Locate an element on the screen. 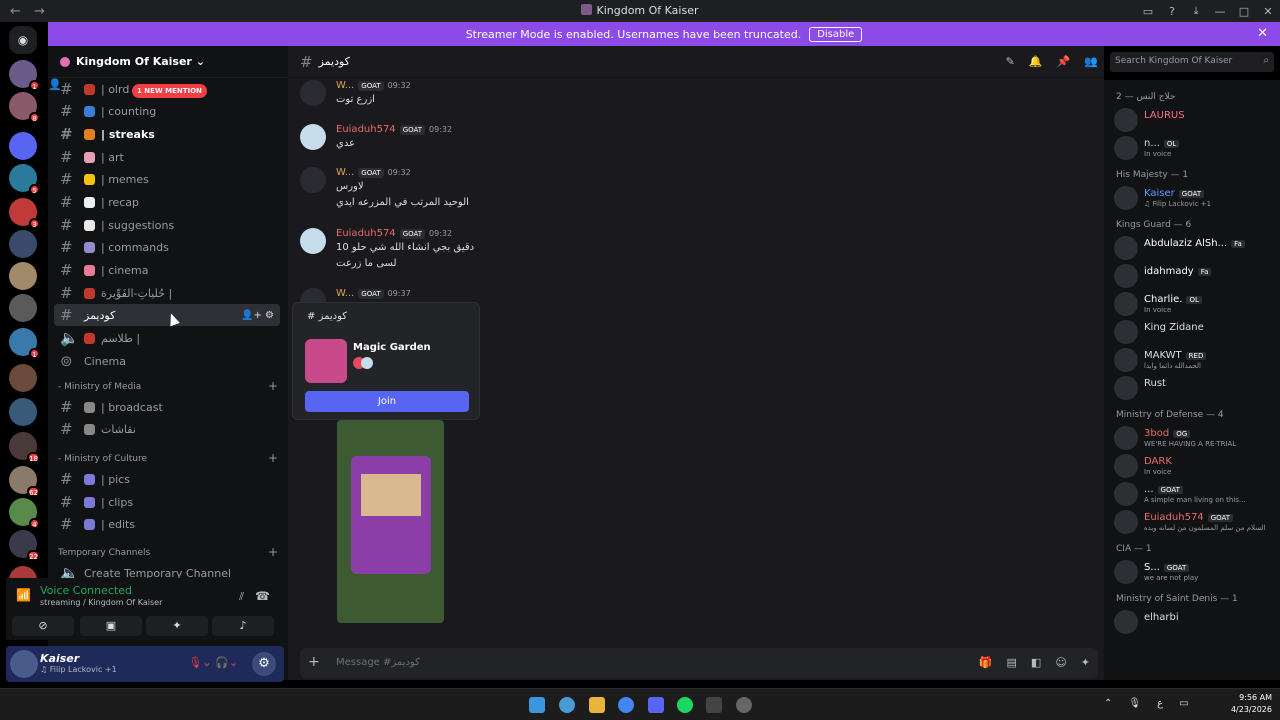 Image resolution: width=1280 pixels, height=720 pixels. activities-button: ✦ is located at coordinates (177, 626).